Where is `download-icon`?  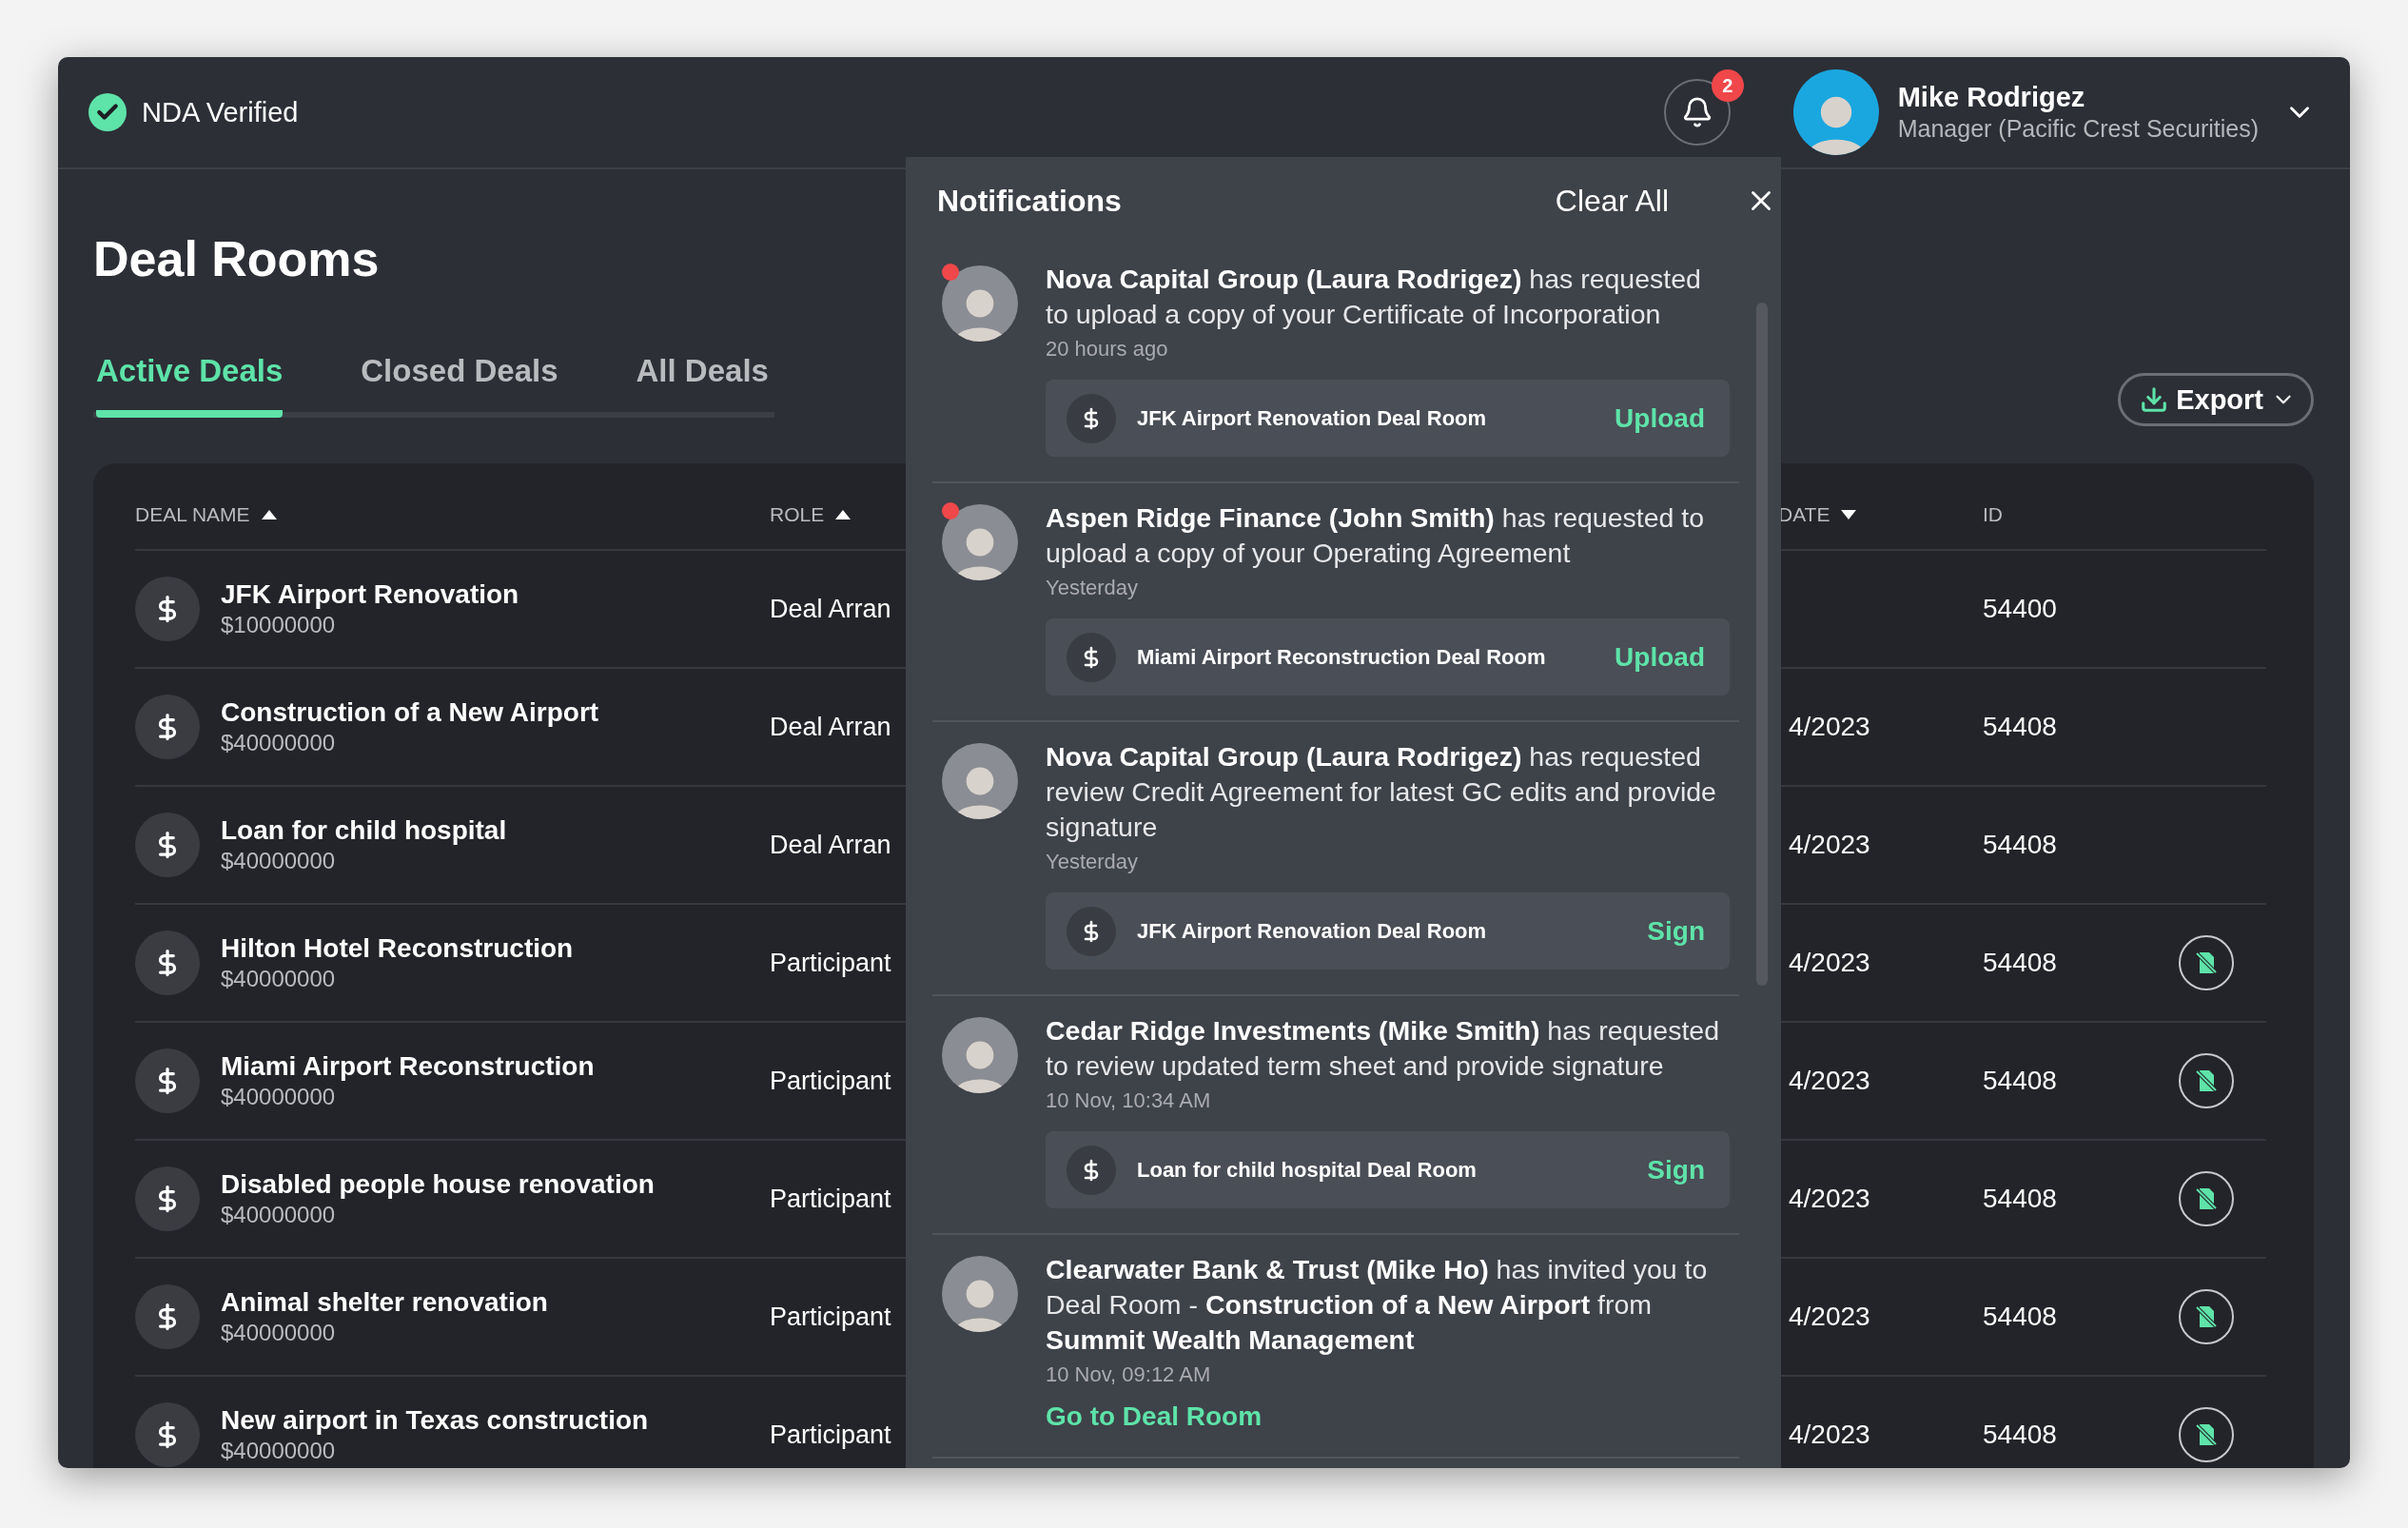 download-icon is located at coordinates (2154, 399).